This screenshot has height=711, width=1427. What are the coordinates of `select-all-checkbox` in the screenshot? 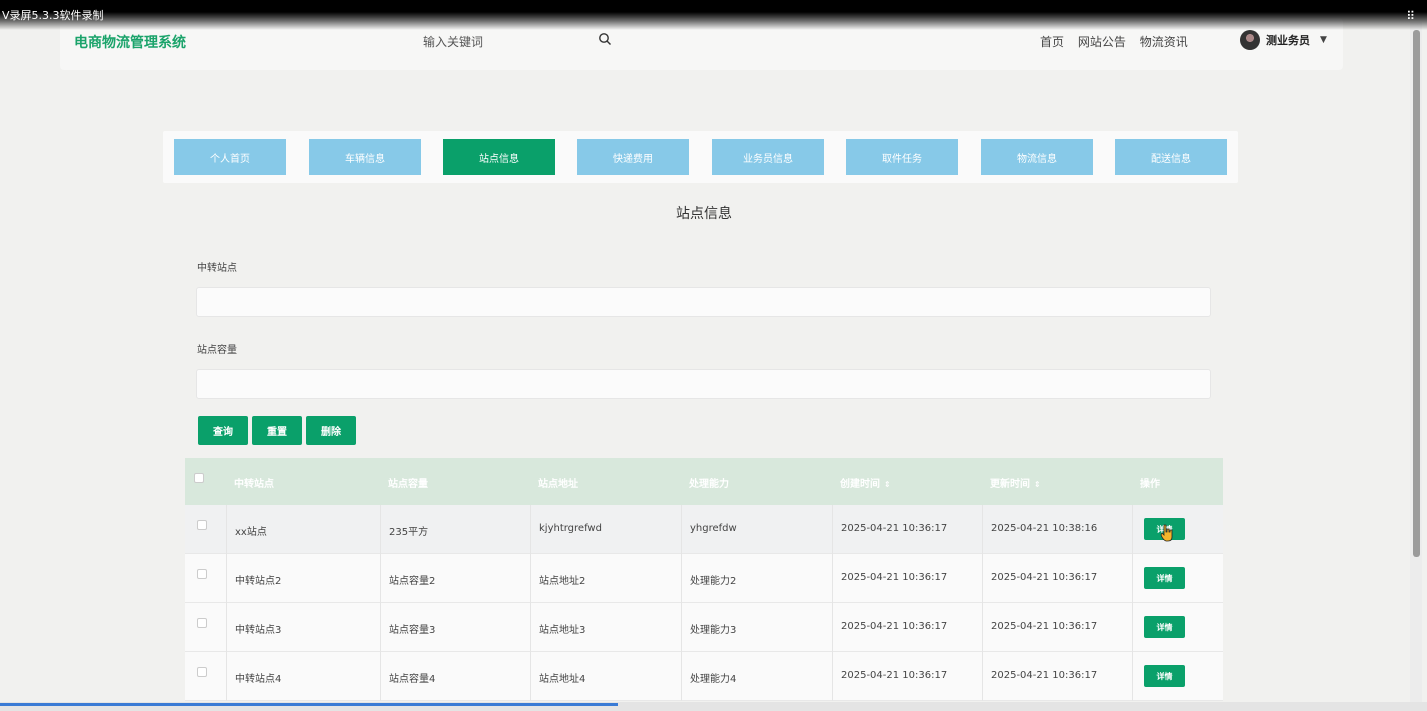 It's located at (199, 478).